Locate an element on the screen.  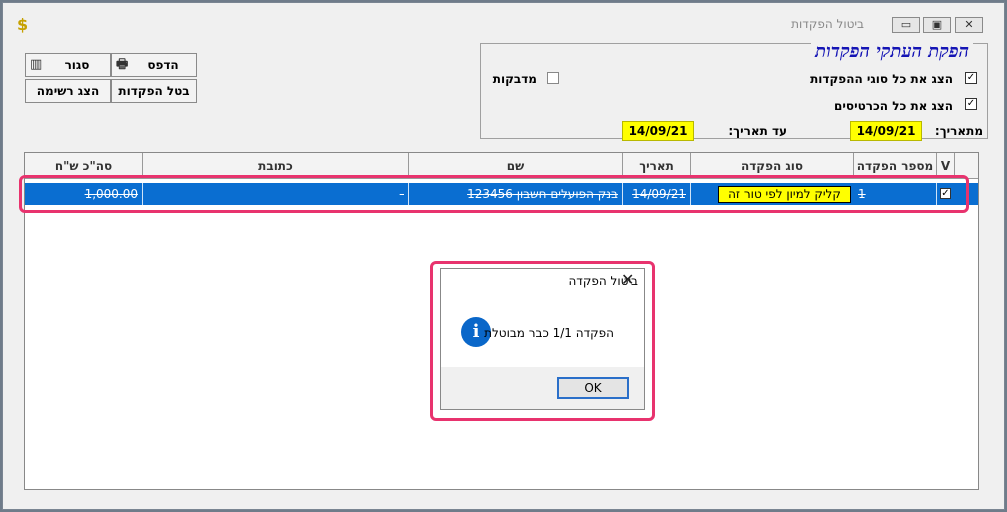
row-highlight is located at coordinates (494, 194).